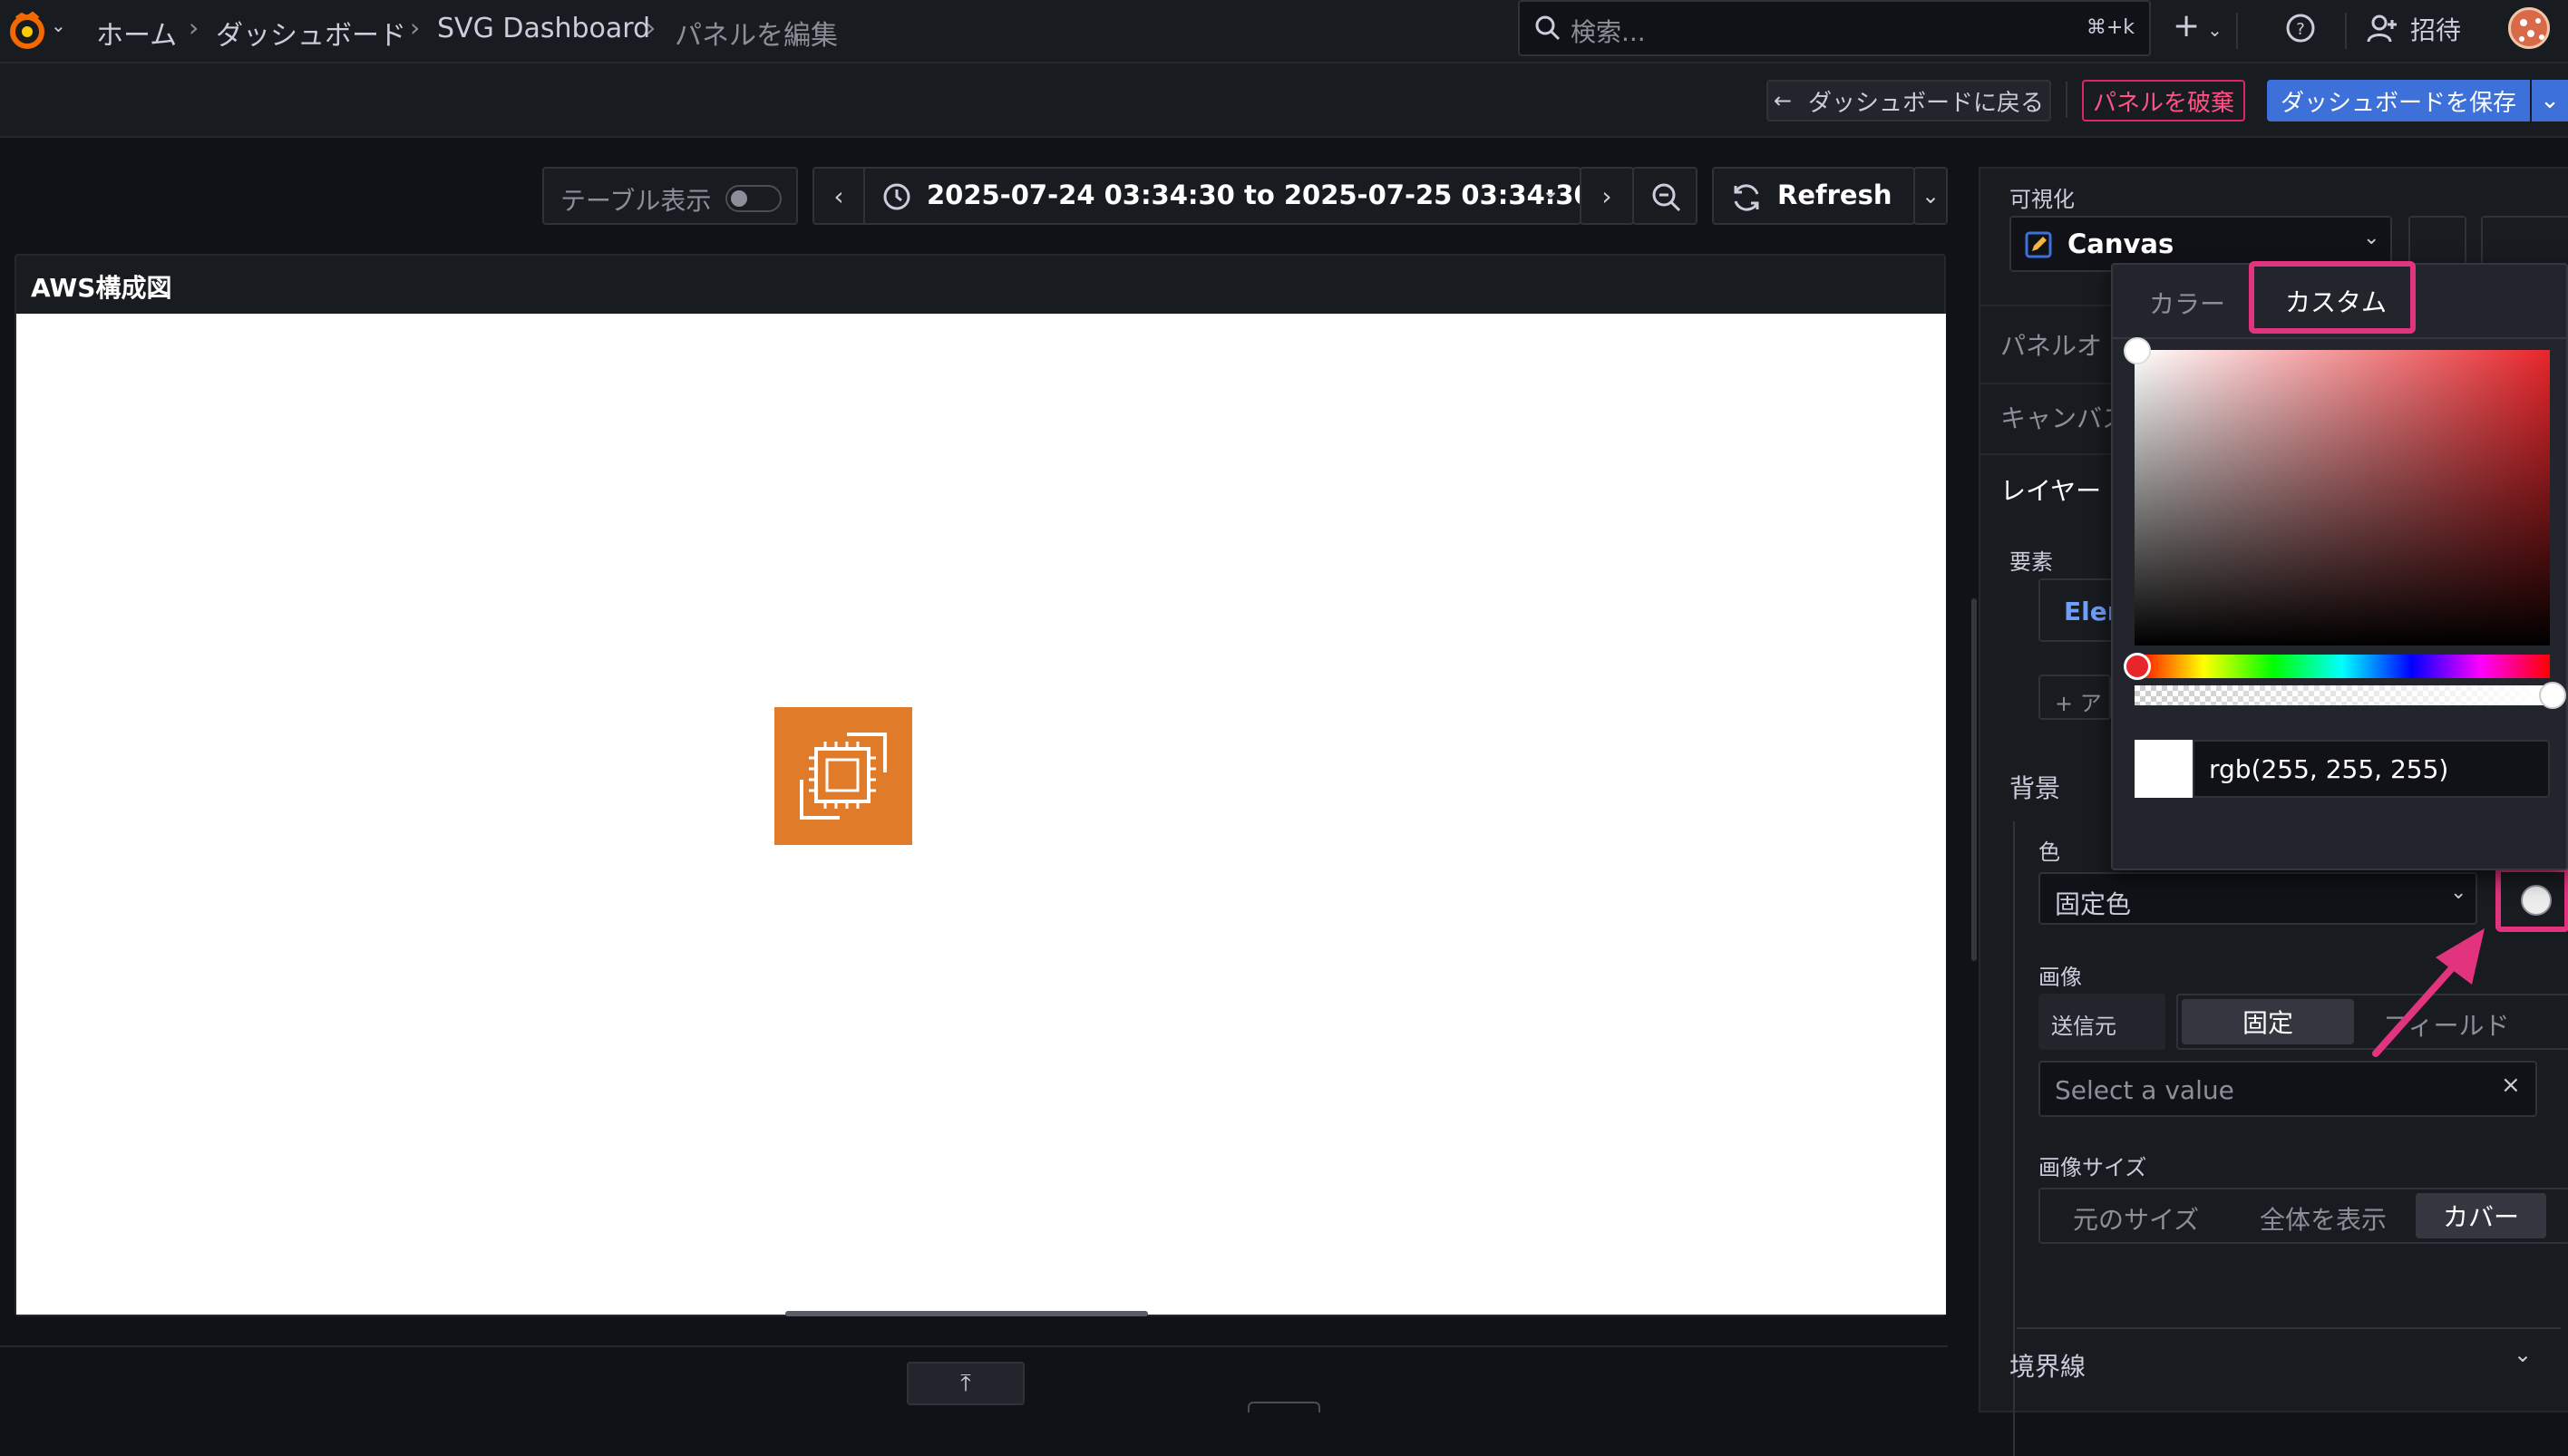 This screenshot has height=1456, width=2568. What do you see at coordinates (2289, 1328) in the screenshot?
I see `section-divider` at bounding box center [2289, 1328].